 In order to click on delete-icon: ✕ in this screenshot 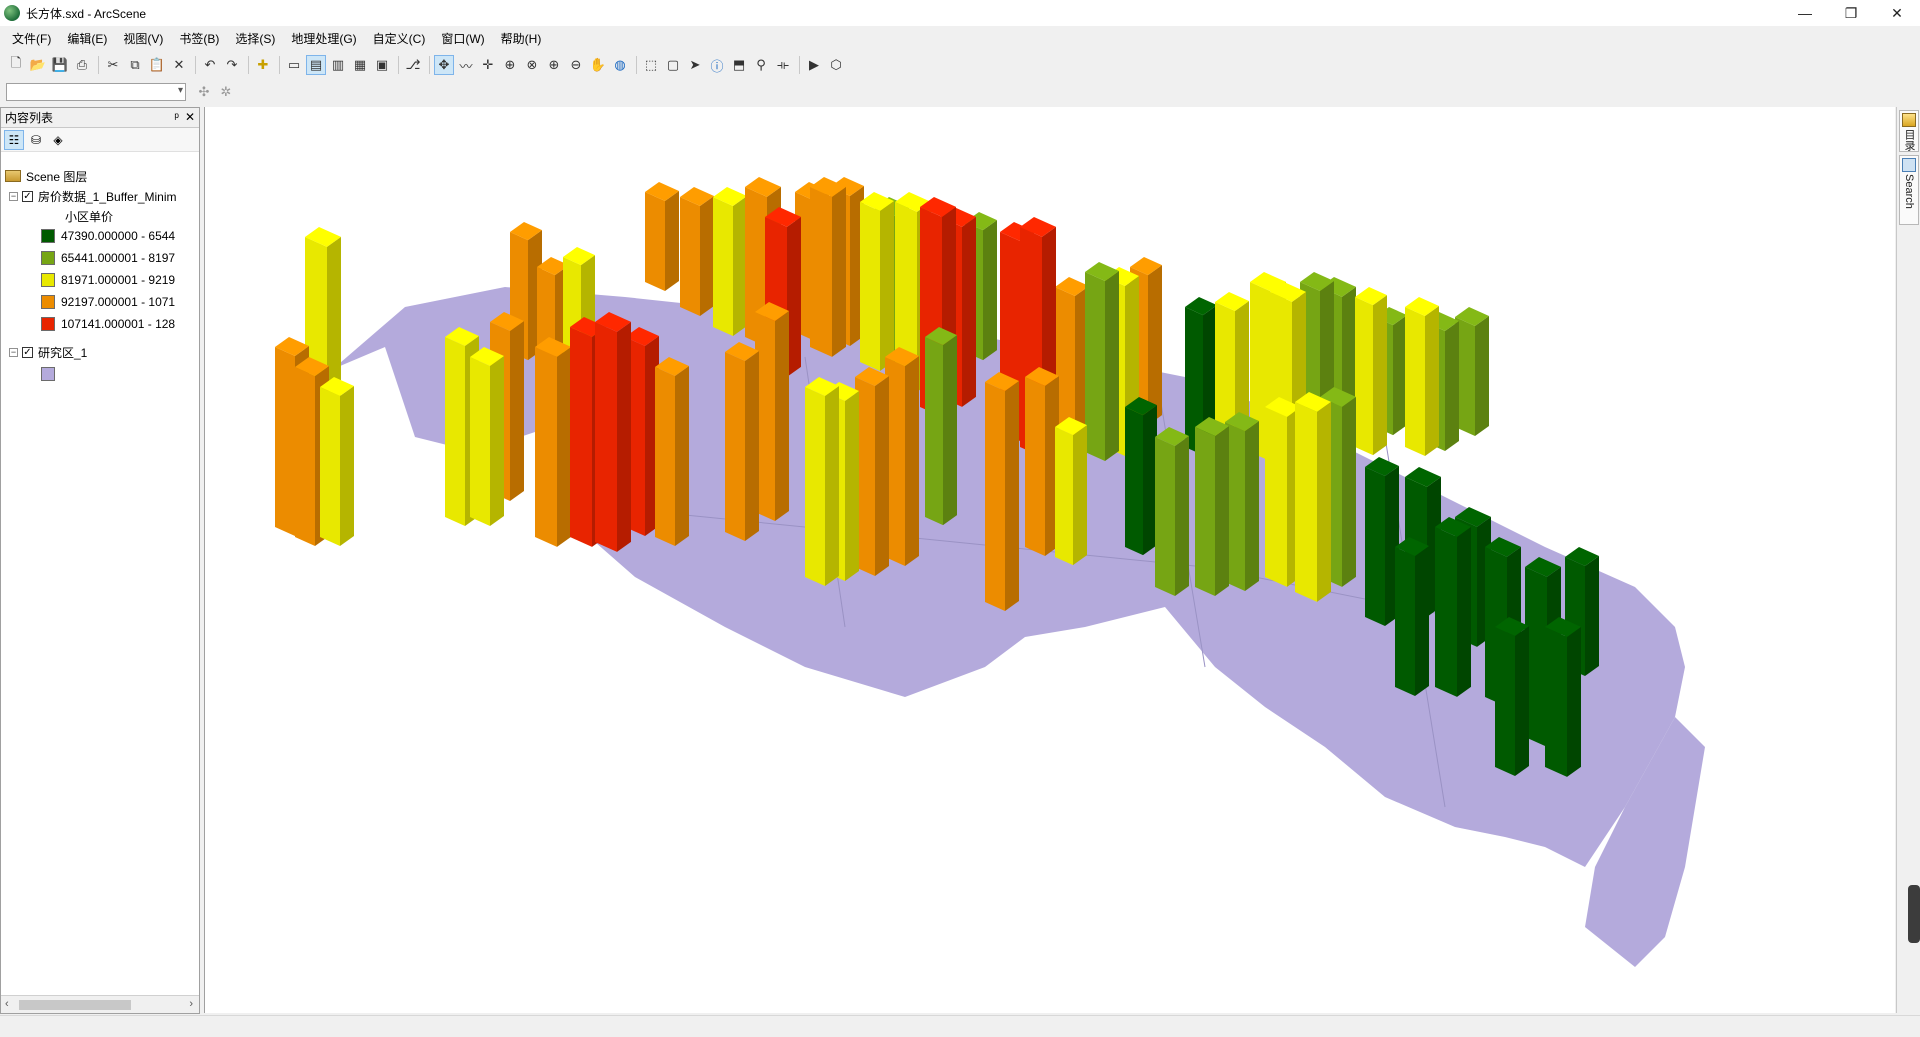, I will do `click(179, 65)`.